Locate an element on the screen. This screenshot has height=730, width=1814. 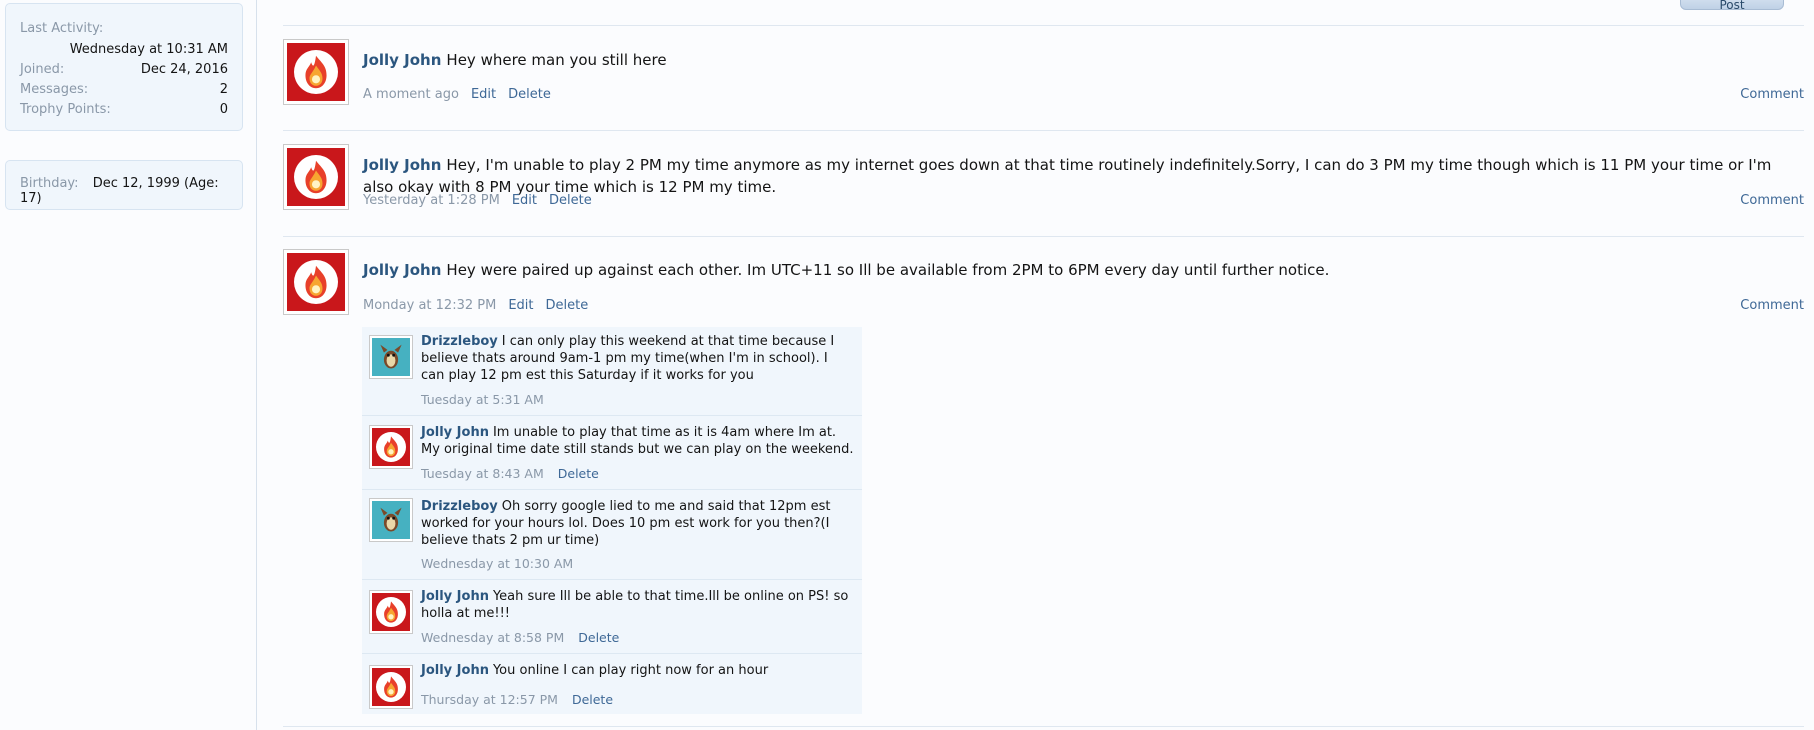
post-time: A moment ago is located at coordinates (411, 94).